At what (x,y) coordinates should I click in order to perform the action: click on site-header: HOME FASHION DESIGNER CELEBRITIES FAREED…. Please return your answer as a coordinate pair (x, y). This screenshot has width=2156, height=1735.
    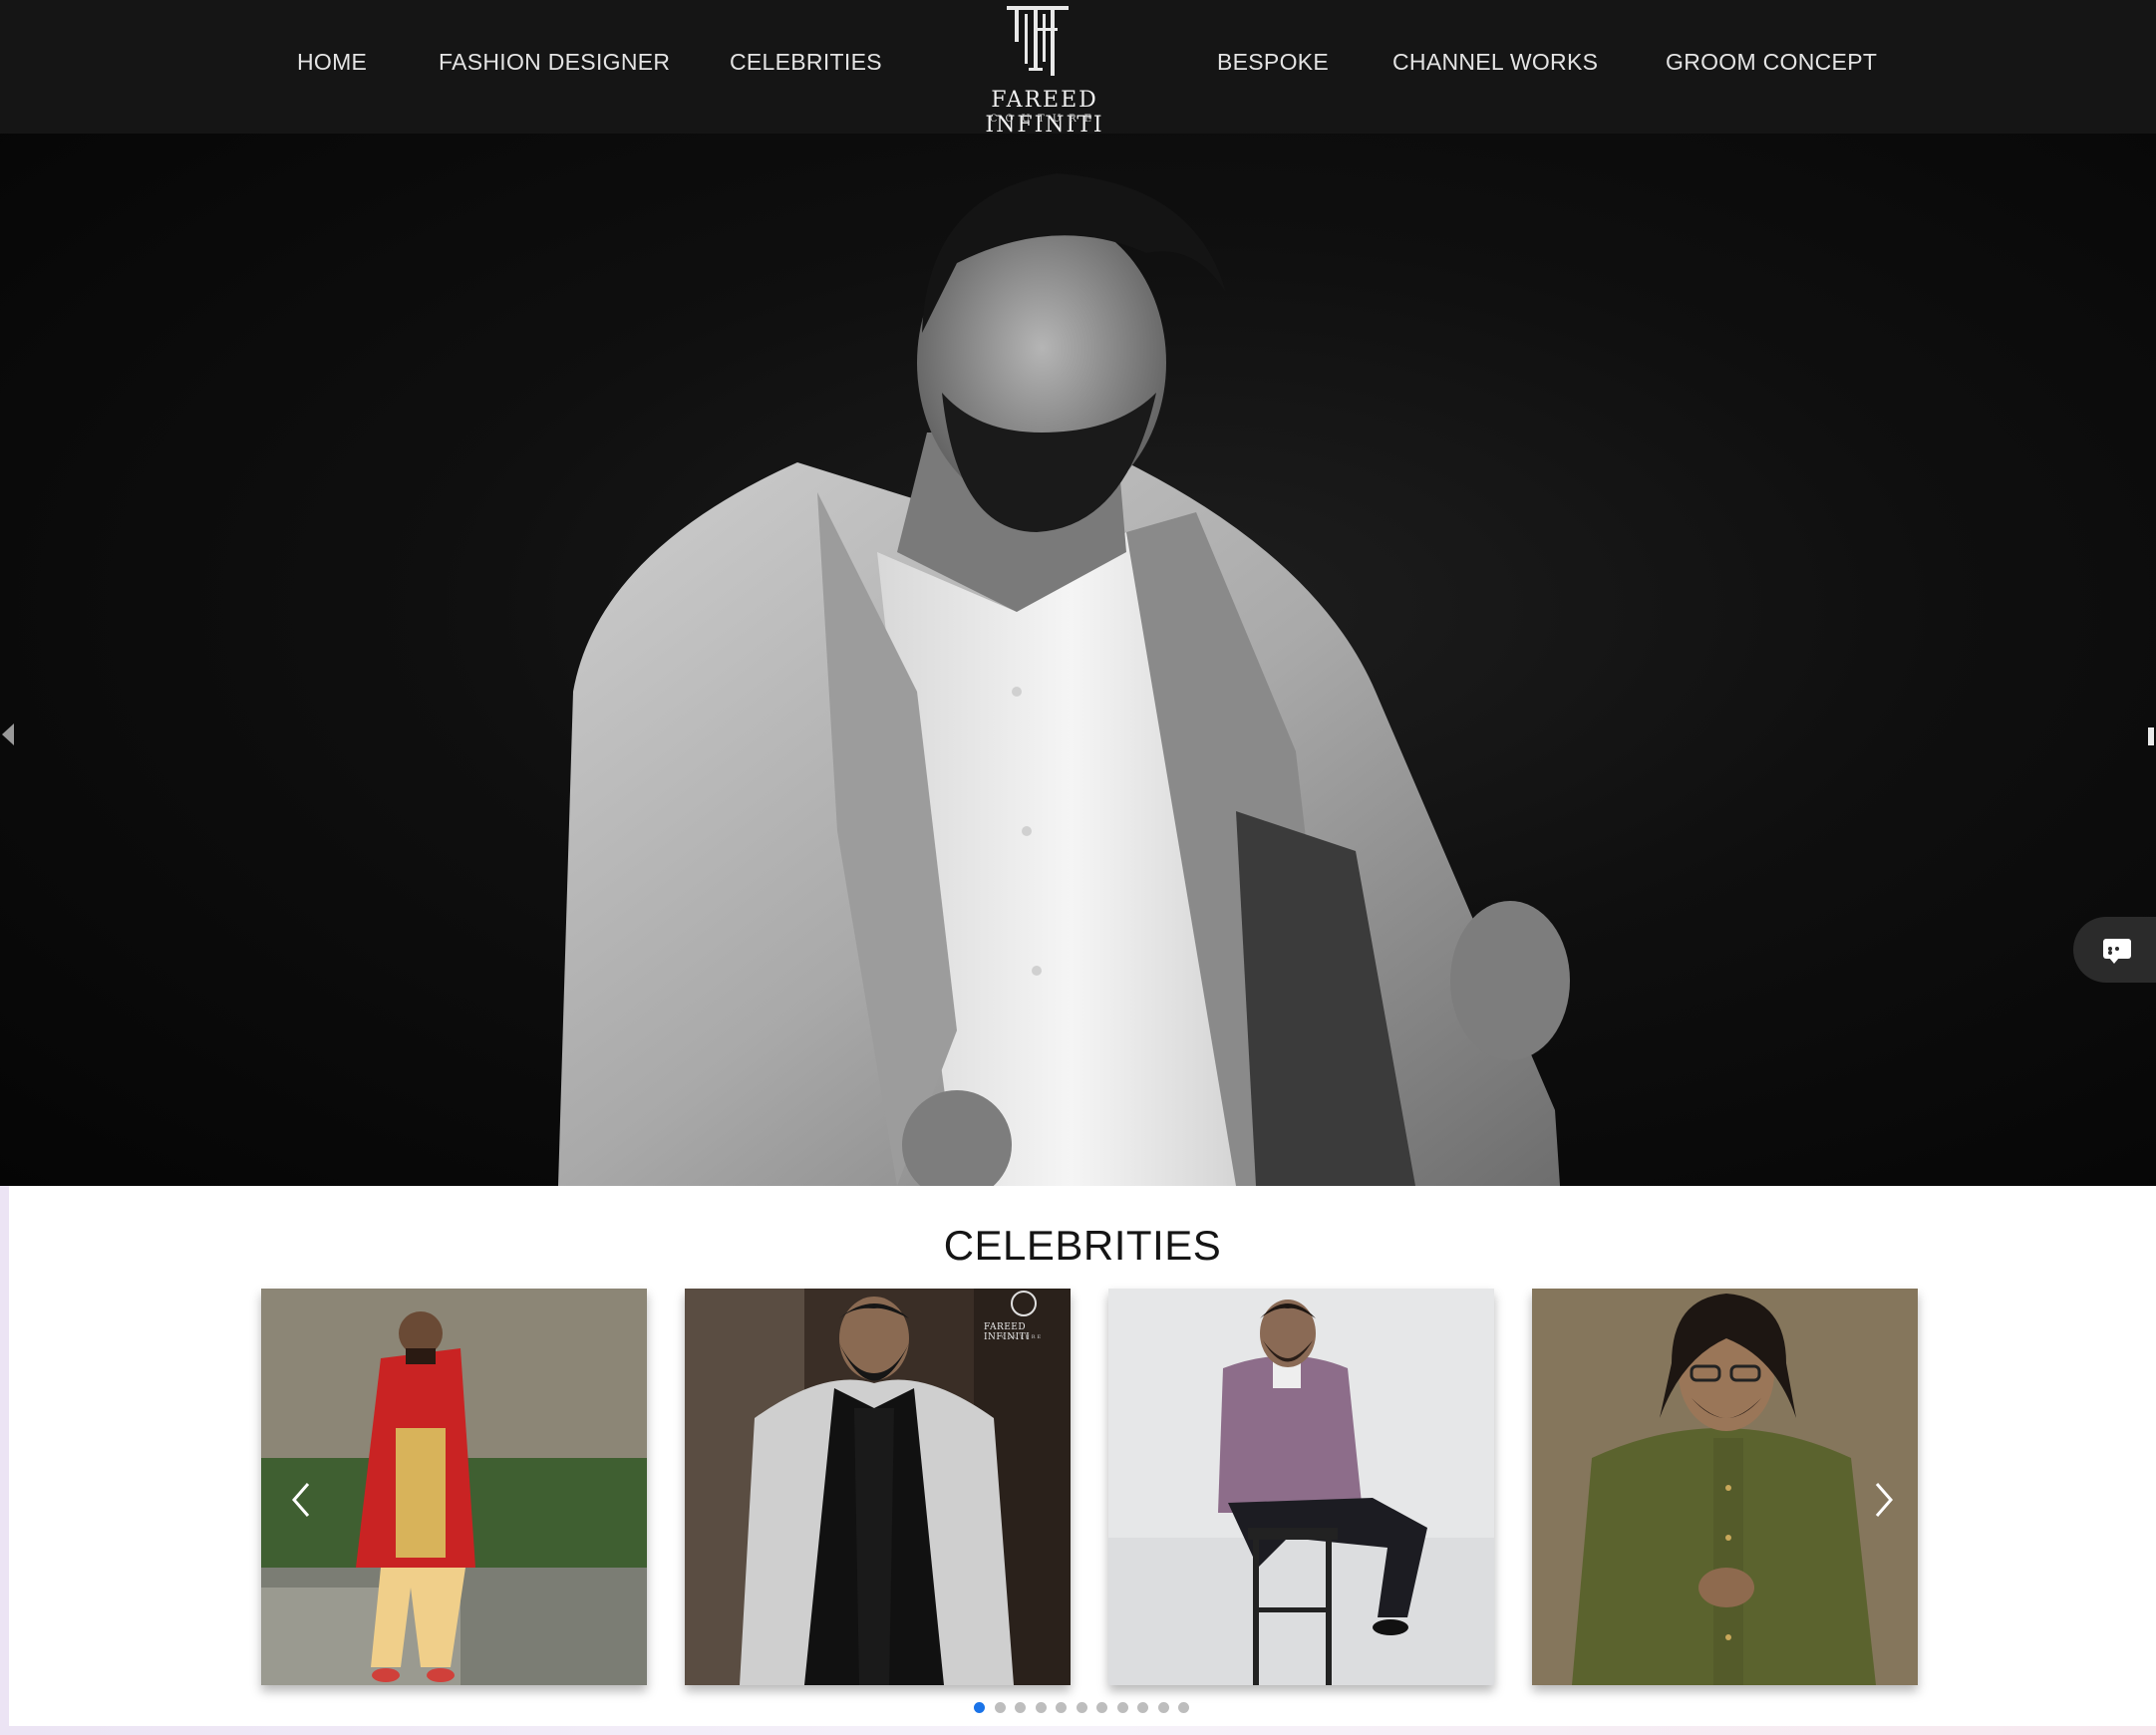
    Looking at the image, I should click on (1078, 69).